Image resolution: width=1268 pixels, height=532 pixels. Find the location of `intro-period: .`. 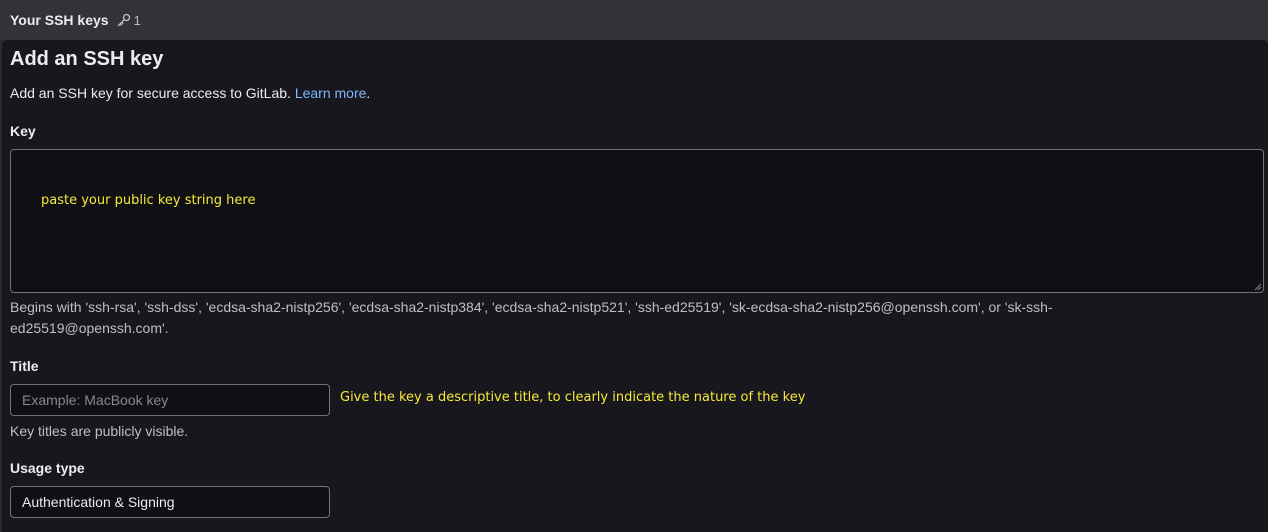

intro-period: . is located at coordinates (368, 93).